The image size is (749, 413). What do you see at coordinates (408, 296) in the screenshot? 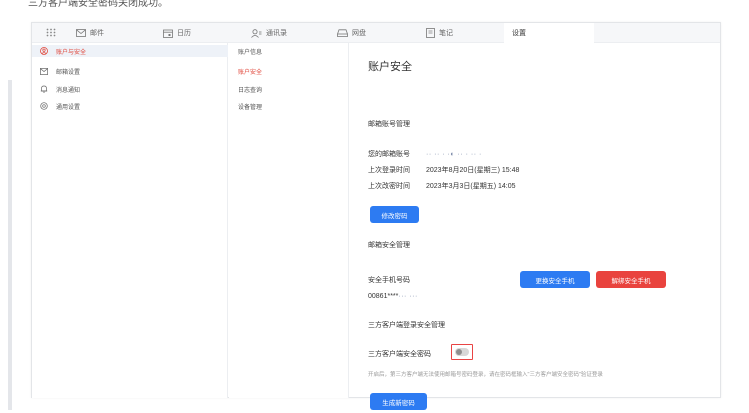
I see `phone-masked-value: ··· ···` at bounding box center [408, 296].